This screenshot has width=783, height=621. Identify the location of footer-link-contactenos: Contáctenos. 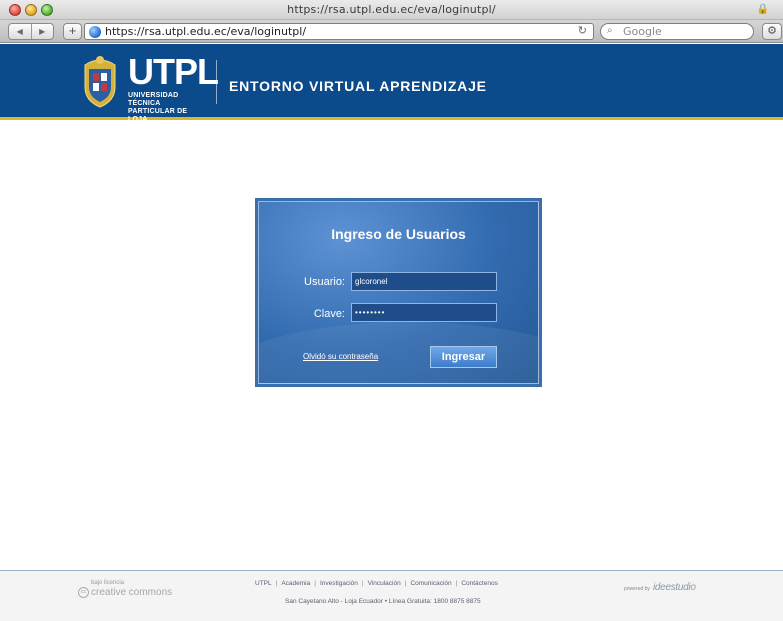
(479, 583).